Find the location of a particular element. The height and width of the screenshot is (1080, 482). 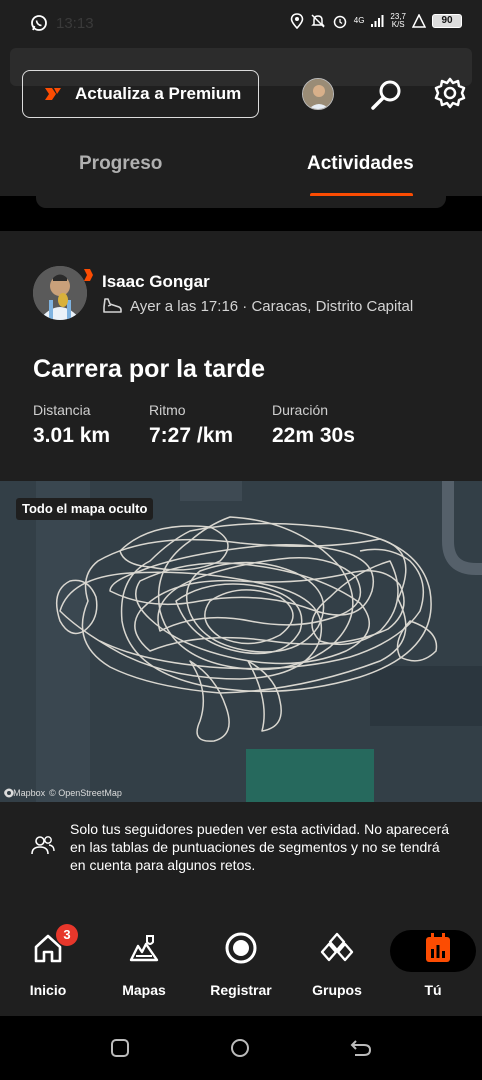

strava-logo-icon is located at coordinates (53, 94).